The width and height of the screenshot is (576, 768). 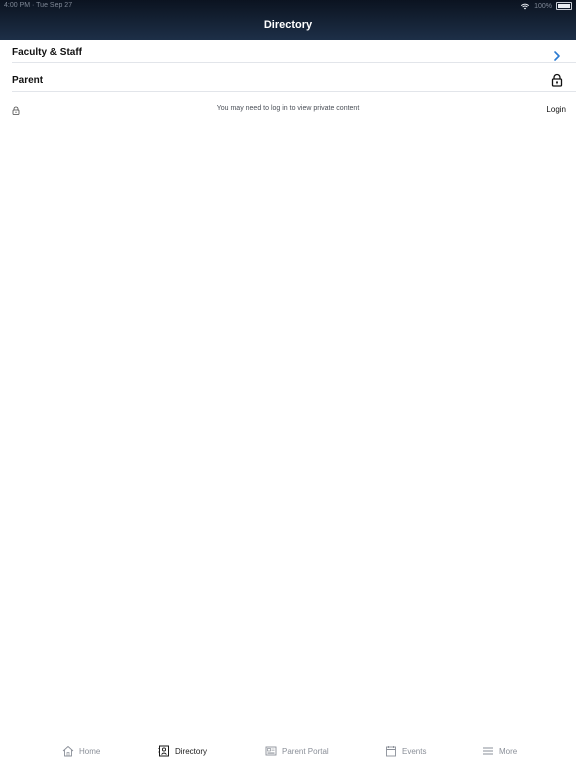 I want to click on tab-parent-portal: Parent Portal, so click(x=297, y=751).